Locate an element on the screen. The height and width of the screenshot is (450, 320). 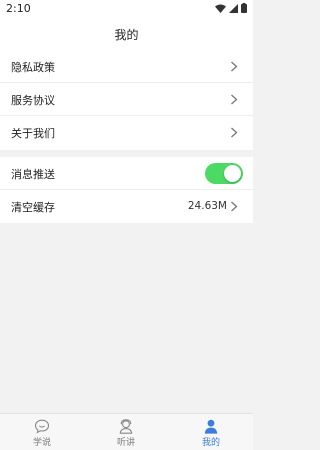
tab-label: 听讲 is located at coordinates (125, 443).